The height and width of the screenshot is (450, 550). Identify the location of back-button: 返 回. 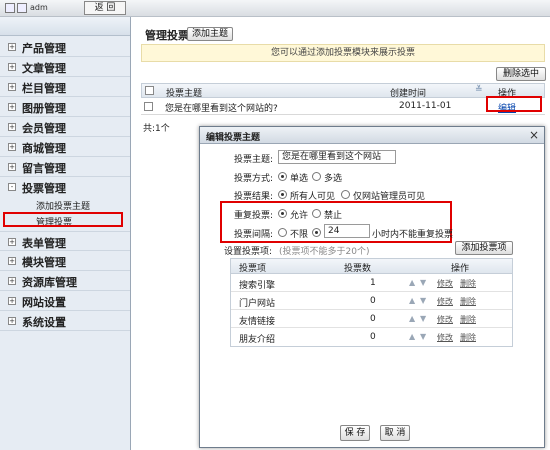
(105, 8).